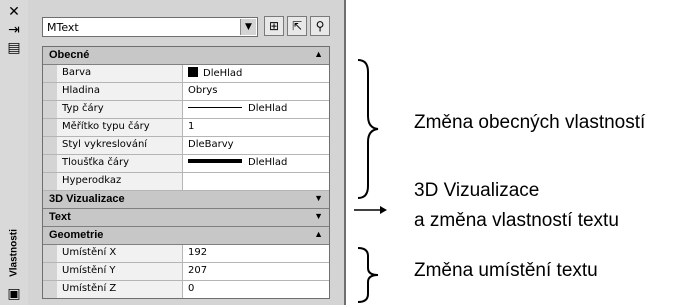  I want to click on lineweight-sample, so click(215, 161).